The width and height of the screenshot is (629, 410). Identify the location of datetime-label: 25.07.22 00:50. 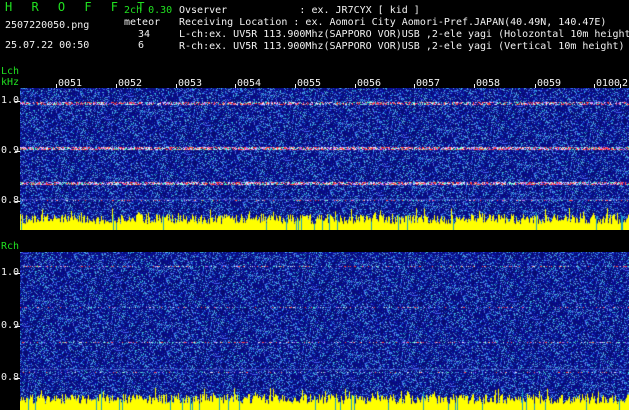
(47, 45).